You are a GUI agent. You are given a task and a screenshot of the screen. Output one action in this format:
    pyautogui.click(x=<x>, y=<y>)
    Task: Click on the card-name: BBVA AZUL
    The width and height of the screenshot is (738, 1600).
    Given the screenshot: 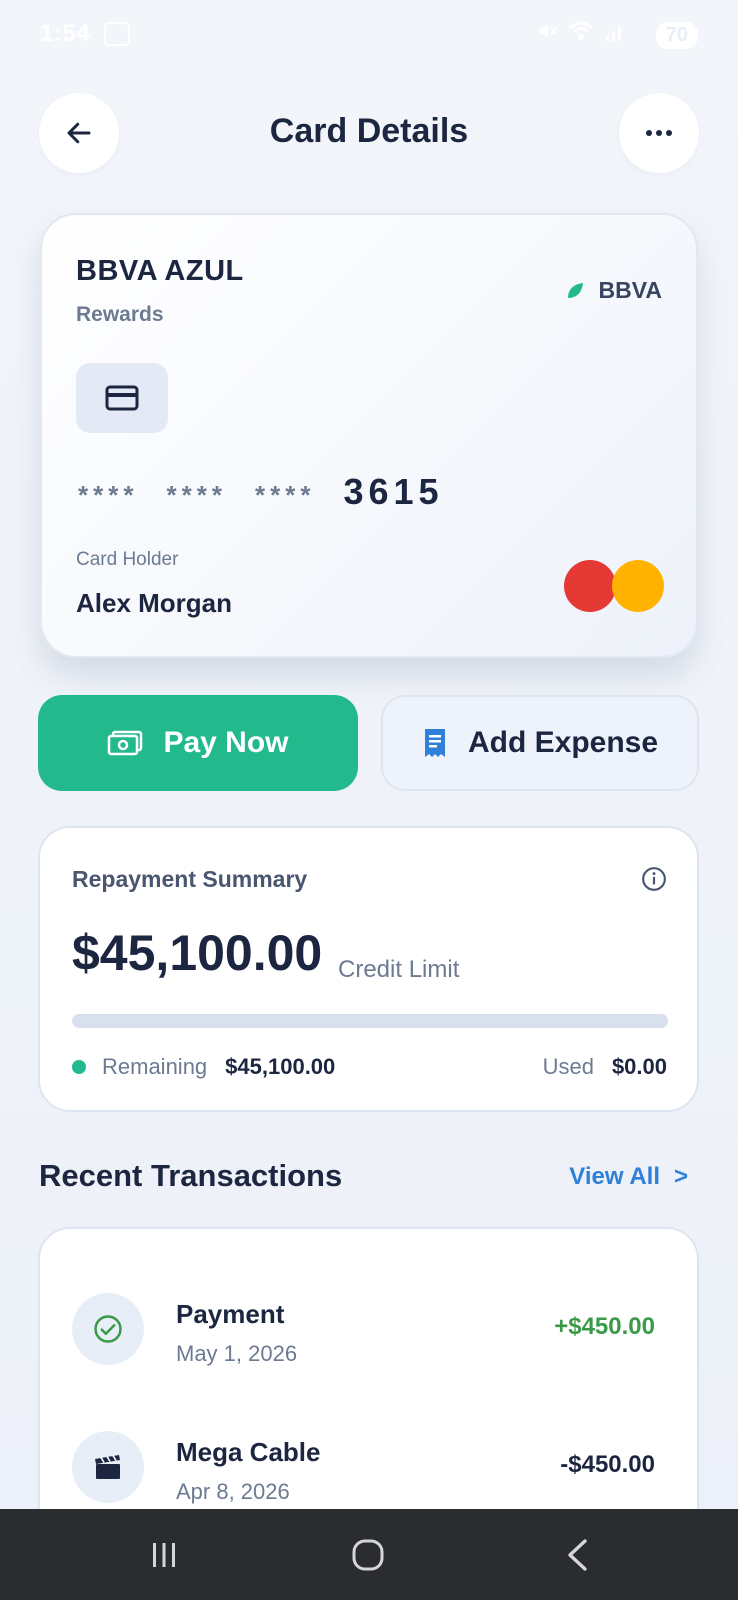 What is the action you would take?
    pyautogui.click(x=160, y=271)
    